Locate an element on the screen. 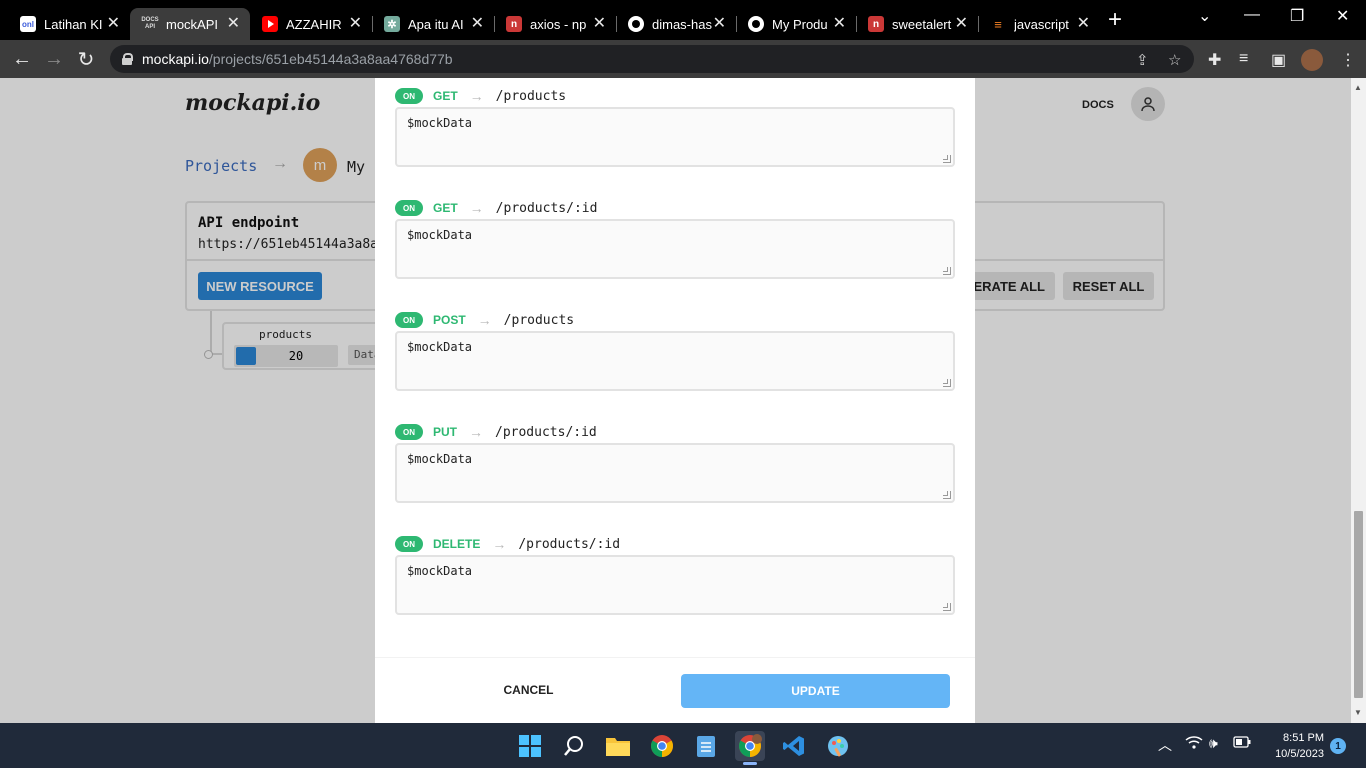  windows-start-icon is located at coordinates (530, 746).